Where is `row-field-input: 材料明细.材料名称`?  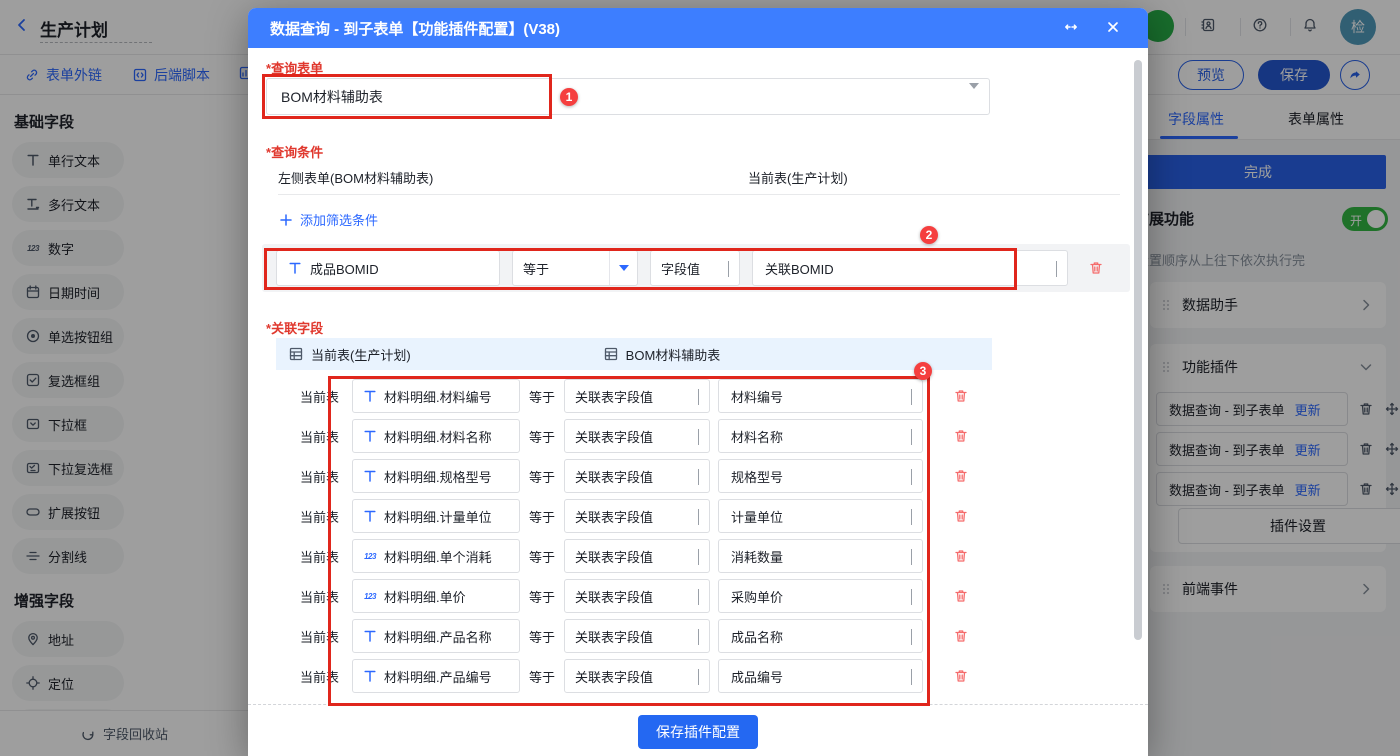 row-field-input: 材料明细.材料名称 is located at coordinates (436, 436).